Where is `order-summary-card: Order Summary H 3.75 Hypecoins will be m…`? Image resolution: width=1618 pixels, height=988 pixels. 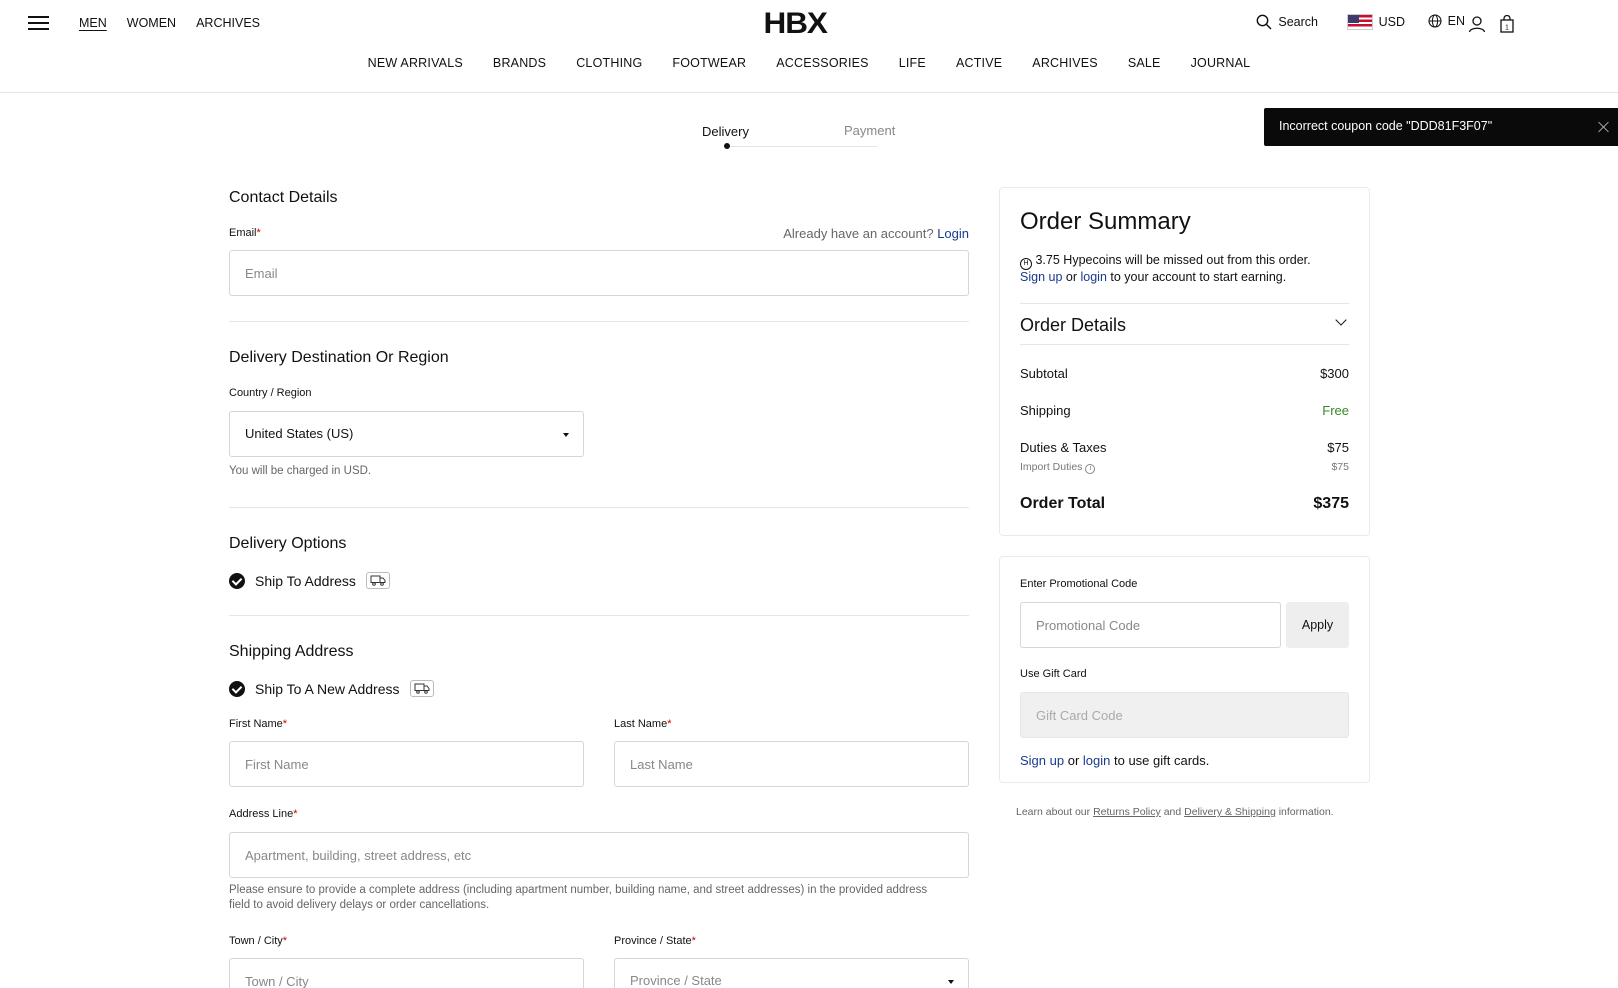 order-summary-card: Order Summary H 3.75 Hypecoins will be m… is located at coordinates (1184, 361).